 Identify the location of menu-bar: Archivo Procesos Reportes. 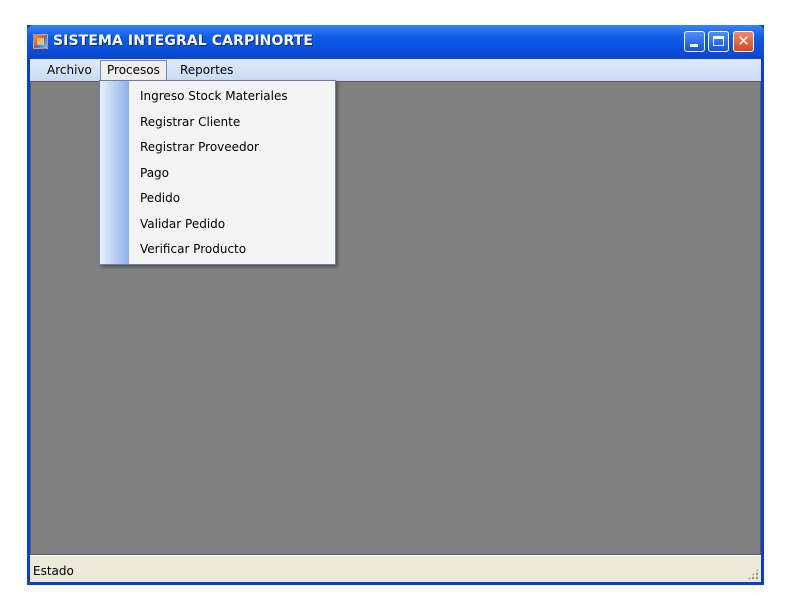
(395, 70).